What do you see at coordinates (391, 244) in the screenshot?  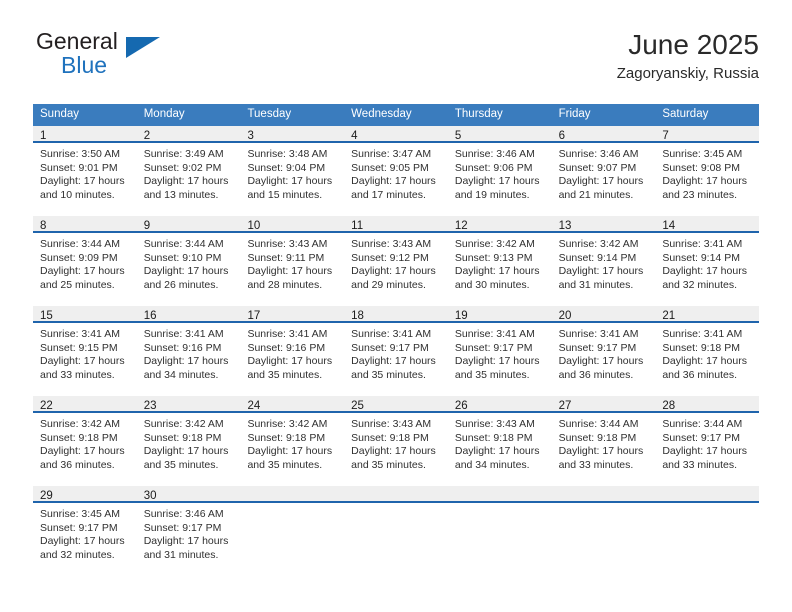 I see `sunrise-time: Sunrise: 3:43 AM` at bounding box center [391, 244].